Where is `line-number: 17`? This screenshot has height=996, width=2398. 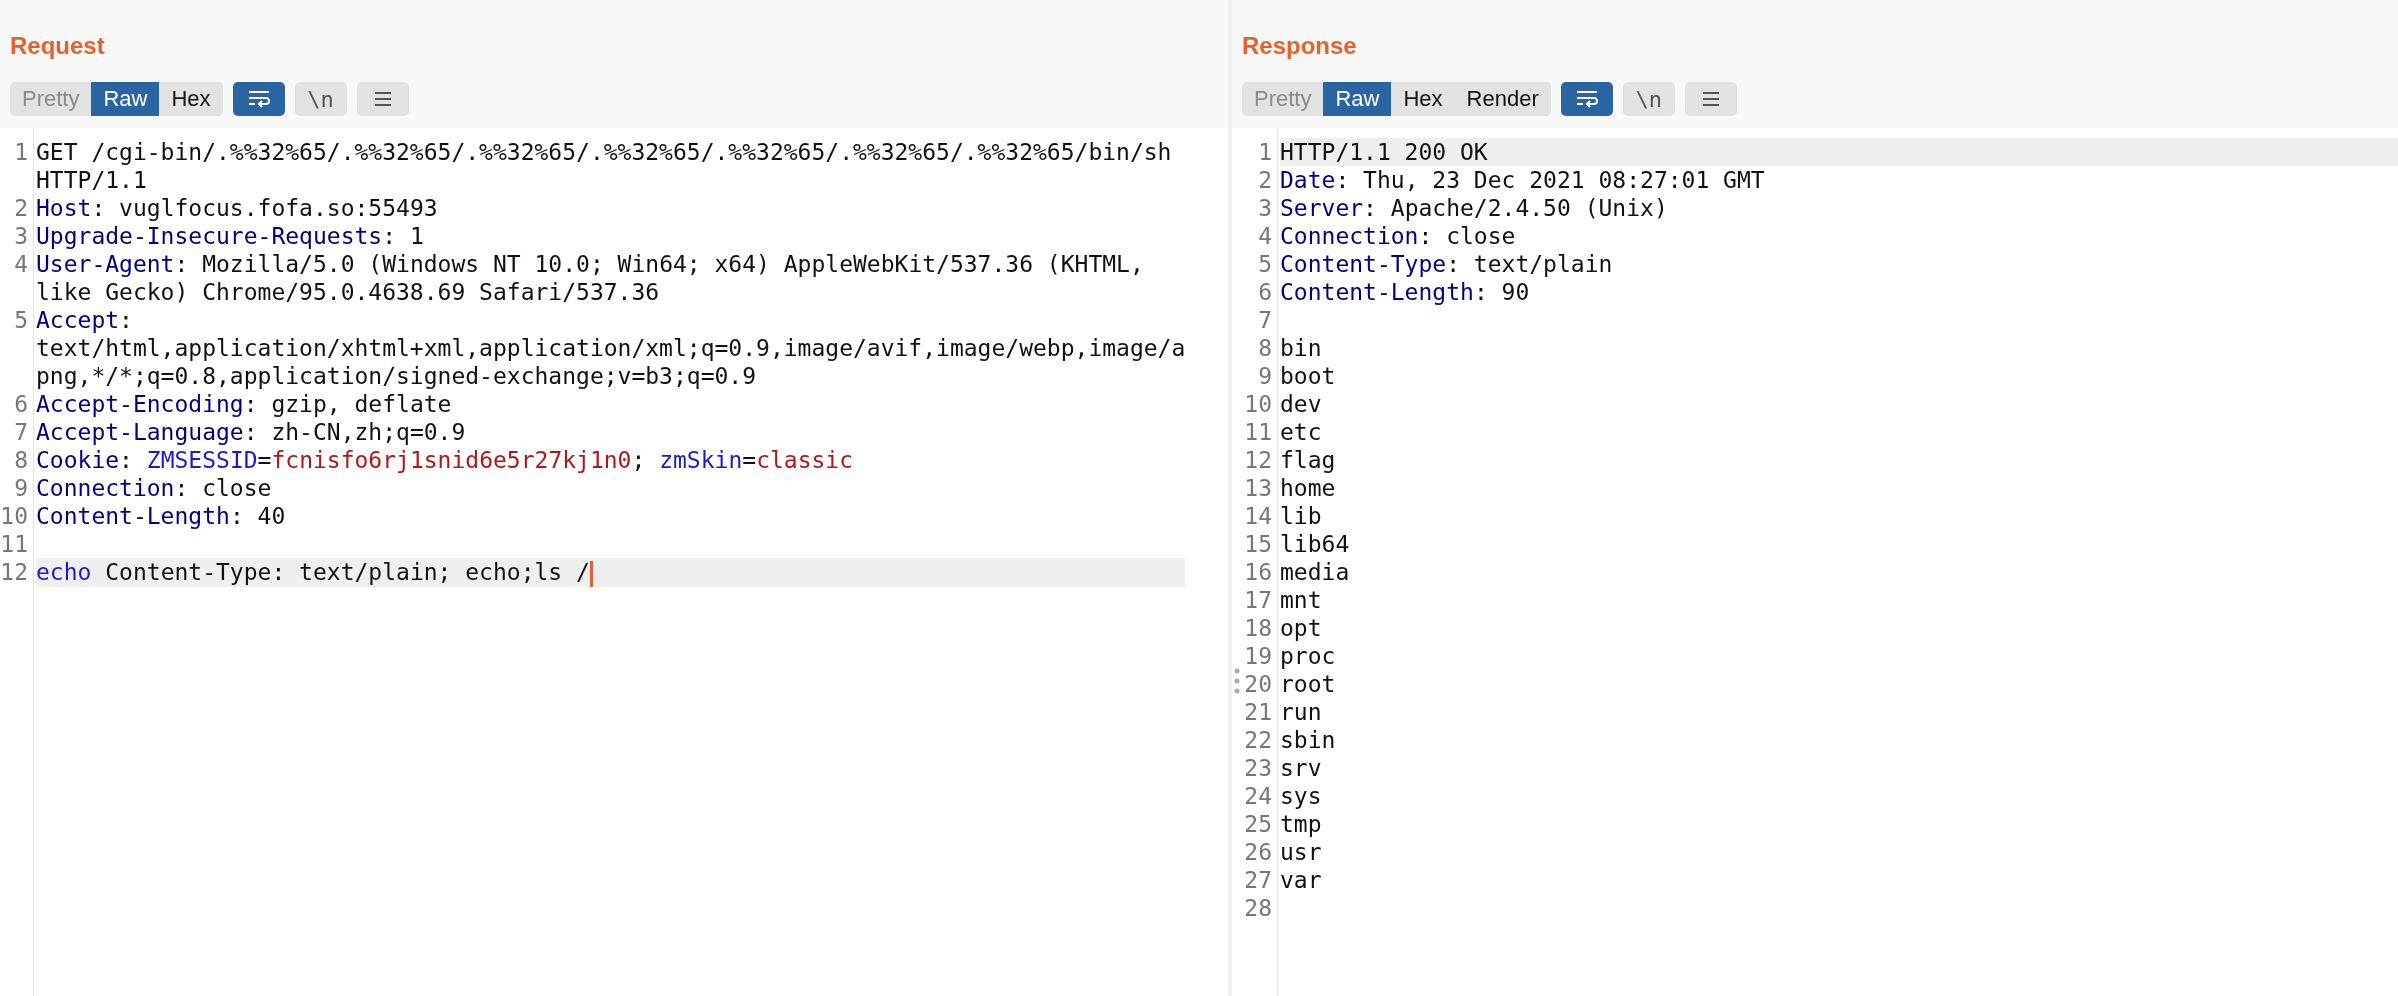
line-number: 17 is located at coordinates (1258, 600).